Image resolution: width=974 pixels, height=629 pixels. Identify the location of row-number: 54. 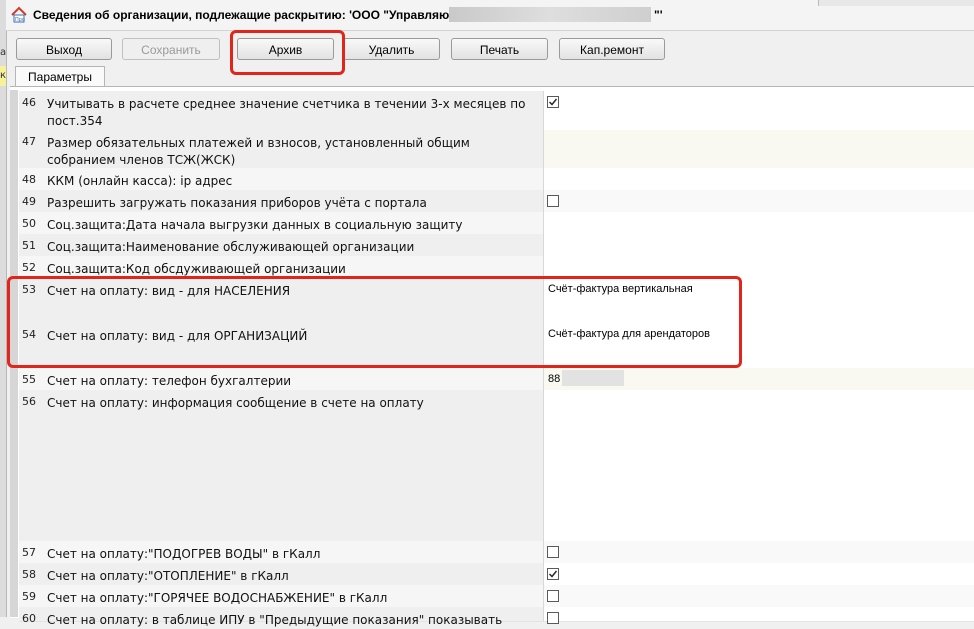
(31, 345).